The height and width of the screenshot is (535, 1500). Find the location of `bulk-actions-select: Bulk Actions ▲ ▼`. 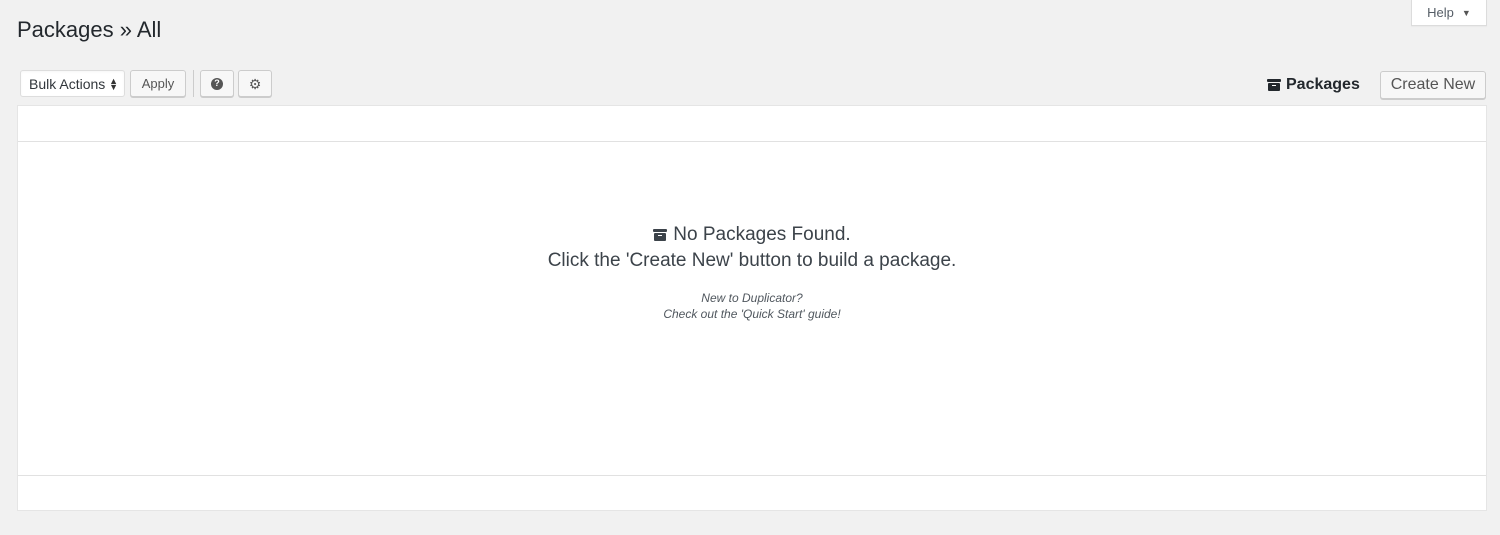

bulk-actions-select: Bulk Actions ▲ ▼ is located at coordinates (72, 83).